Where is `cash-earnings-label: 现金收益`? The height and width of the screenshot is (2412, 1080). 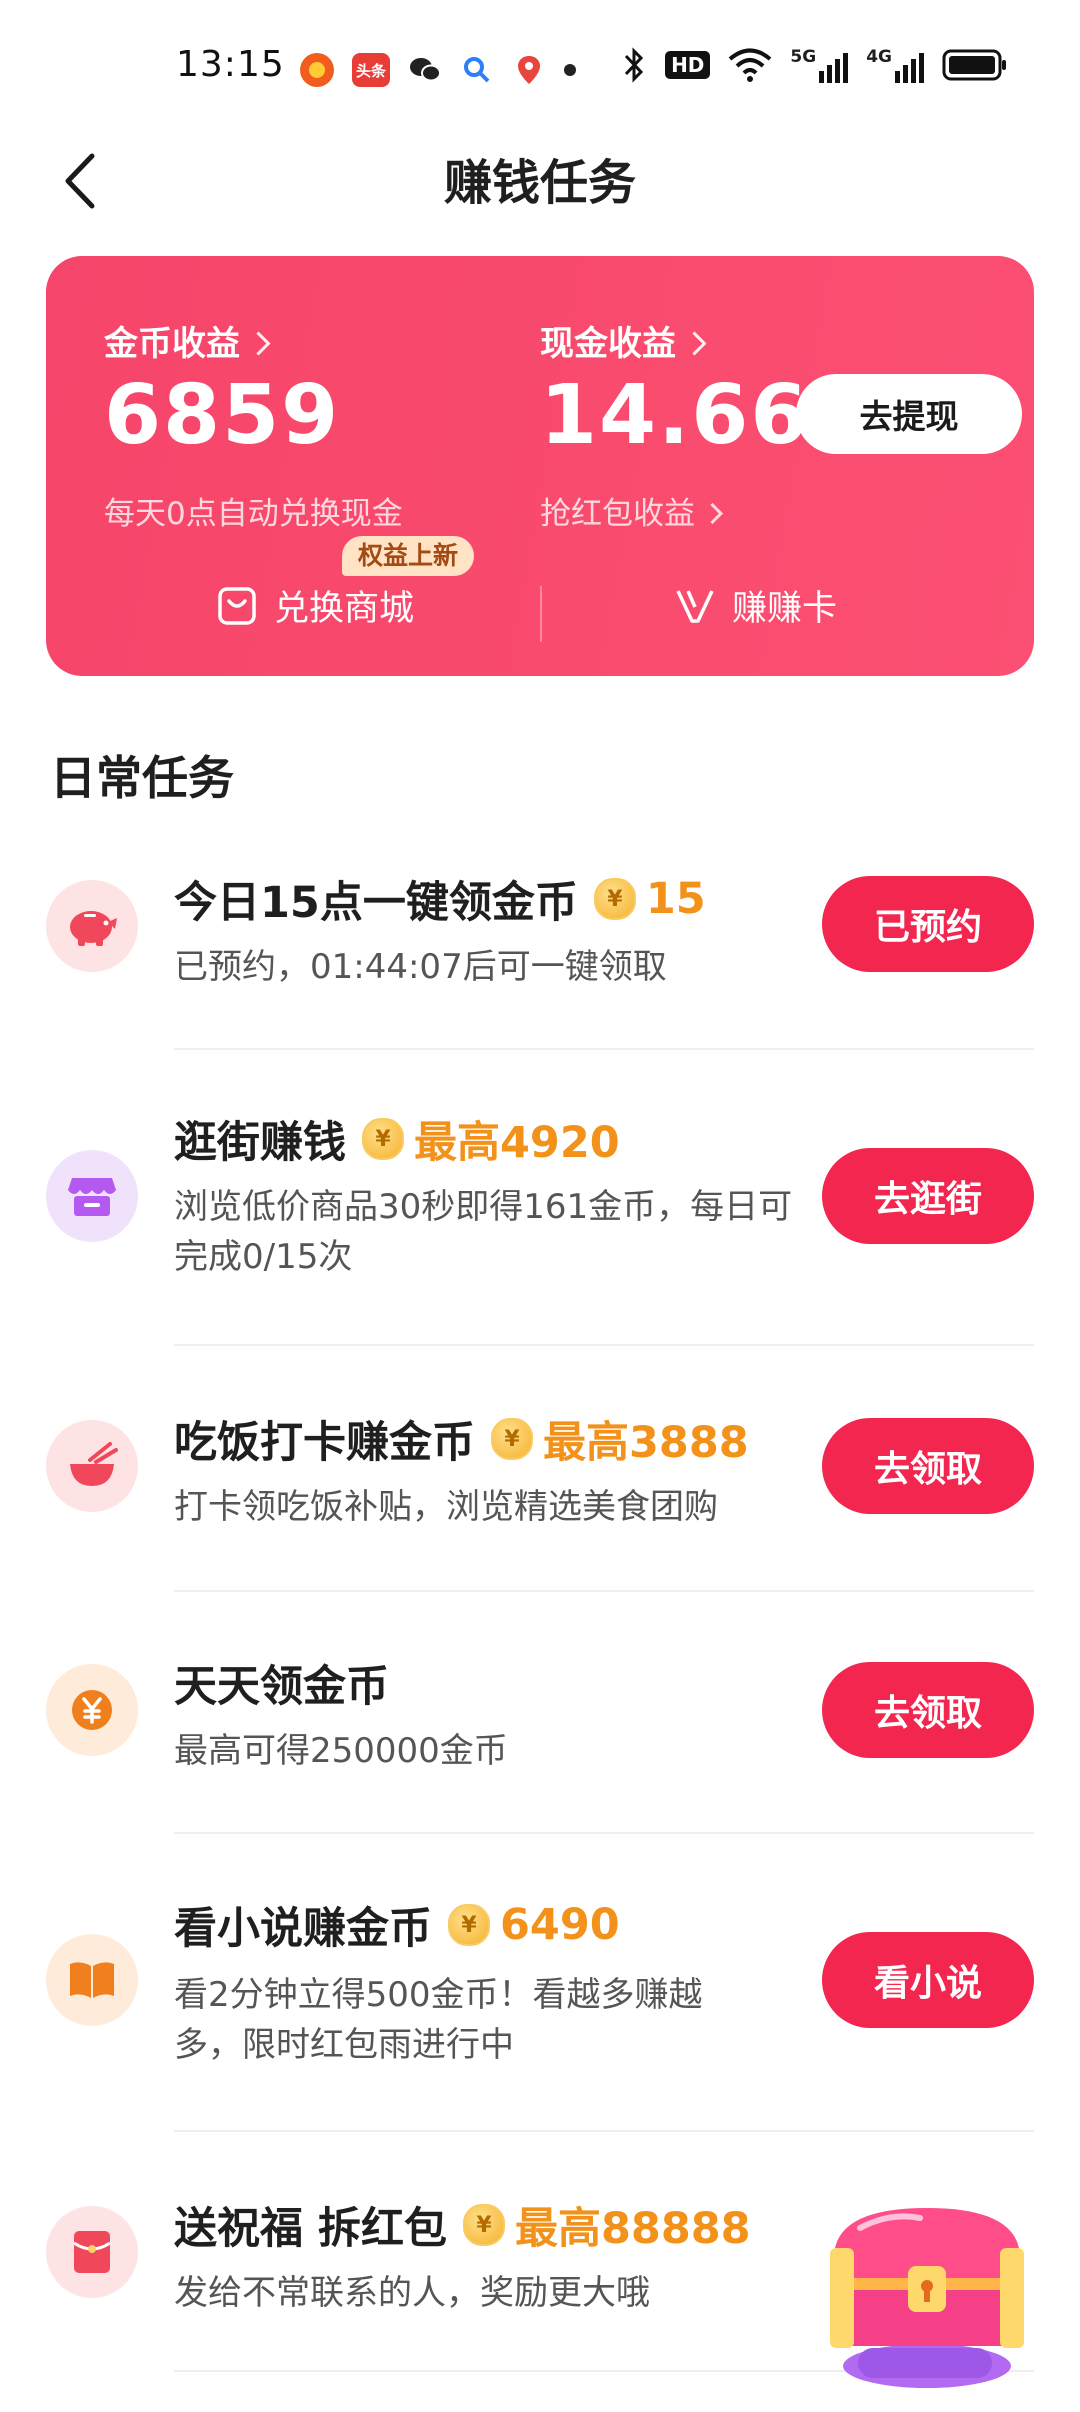 cash-earnings-label: 现金收益 is located at coordinates (608, 344).